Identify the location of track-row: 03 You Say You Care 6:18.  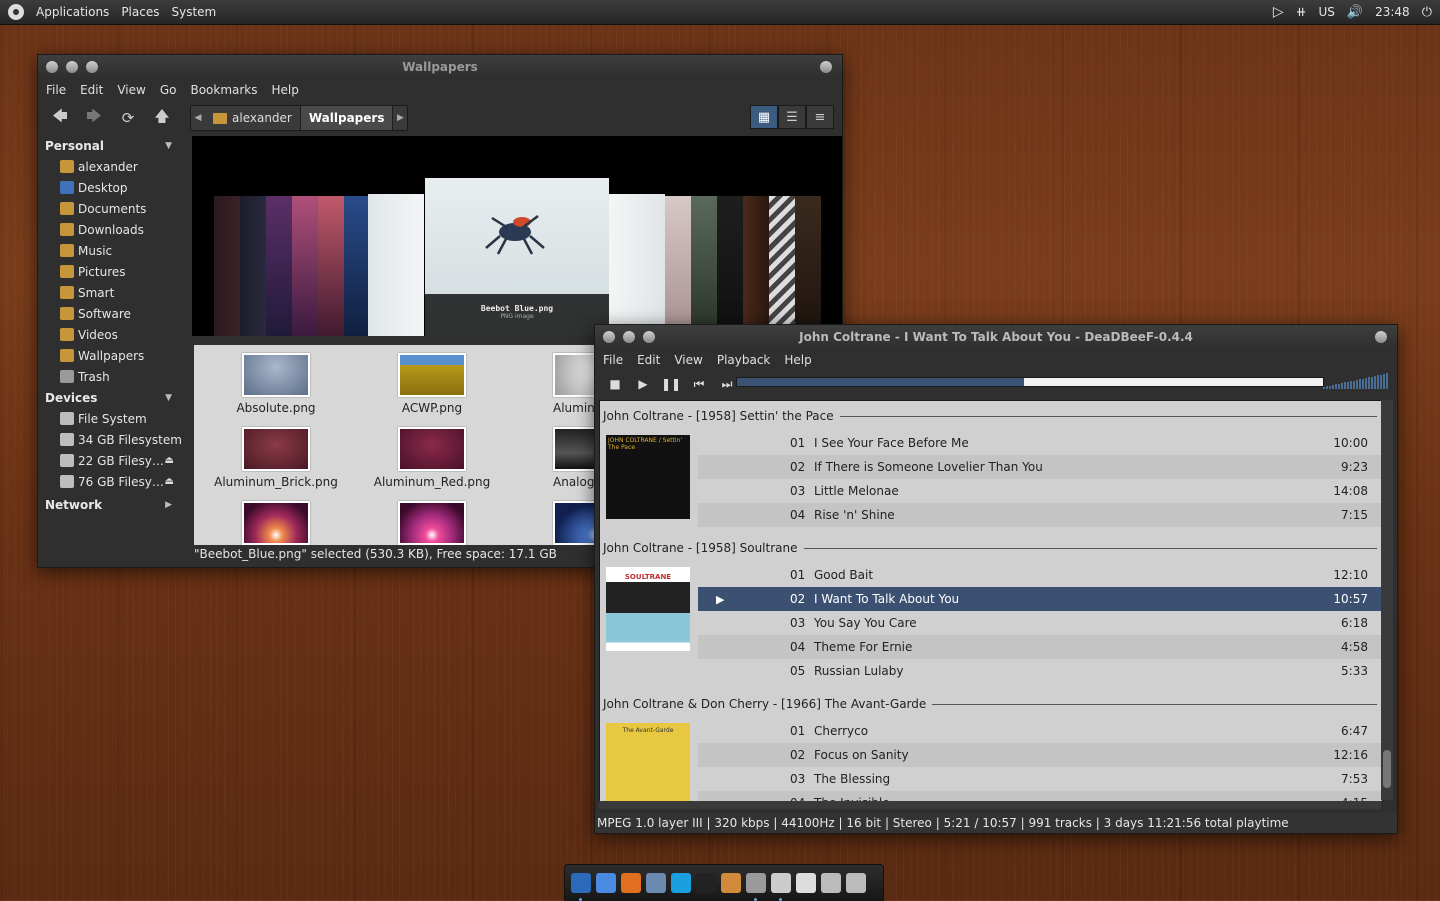
(1040, 623).